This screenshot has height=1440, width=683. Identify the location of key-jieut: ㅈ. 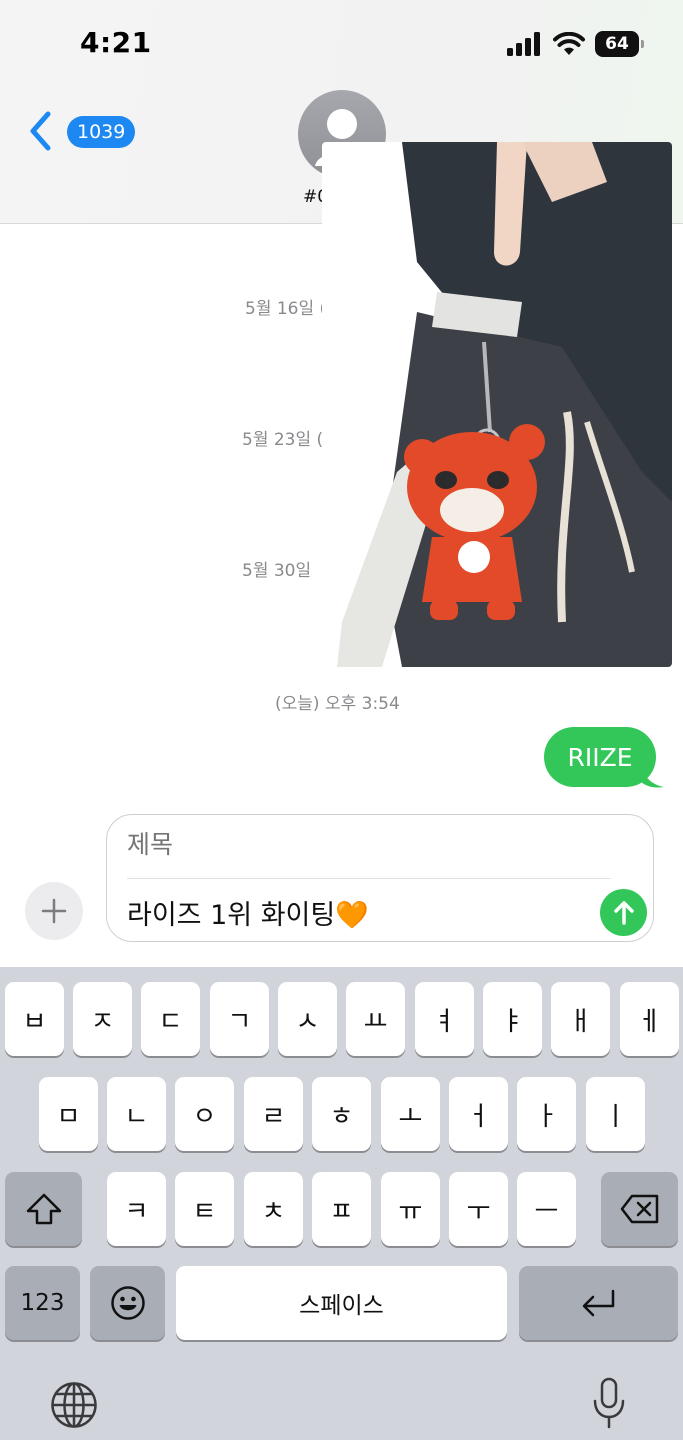
(102, 1019).